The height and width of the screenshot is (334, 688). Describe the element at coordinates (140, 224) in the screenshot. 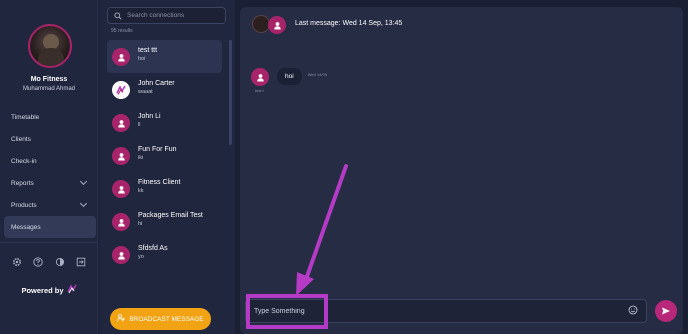

I see `connection-last-message: hi` at that location.